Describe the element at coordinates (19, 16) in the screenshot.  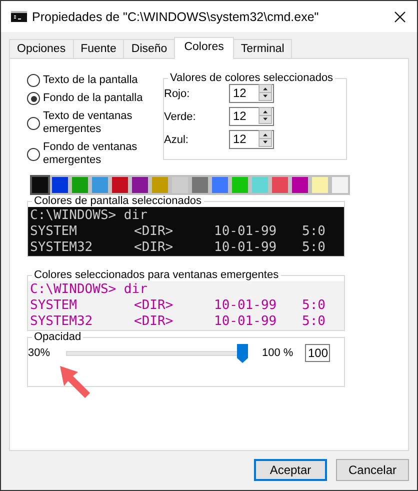
I see `console-icon` at that location.